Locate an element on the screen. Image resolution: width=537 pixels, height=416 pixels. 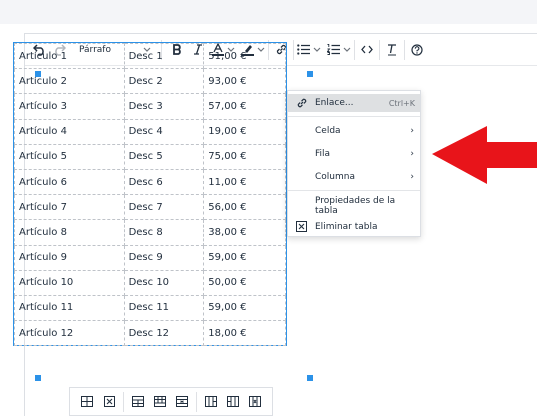
resize-handle-bottom-right is located at coordinates (310, 378).